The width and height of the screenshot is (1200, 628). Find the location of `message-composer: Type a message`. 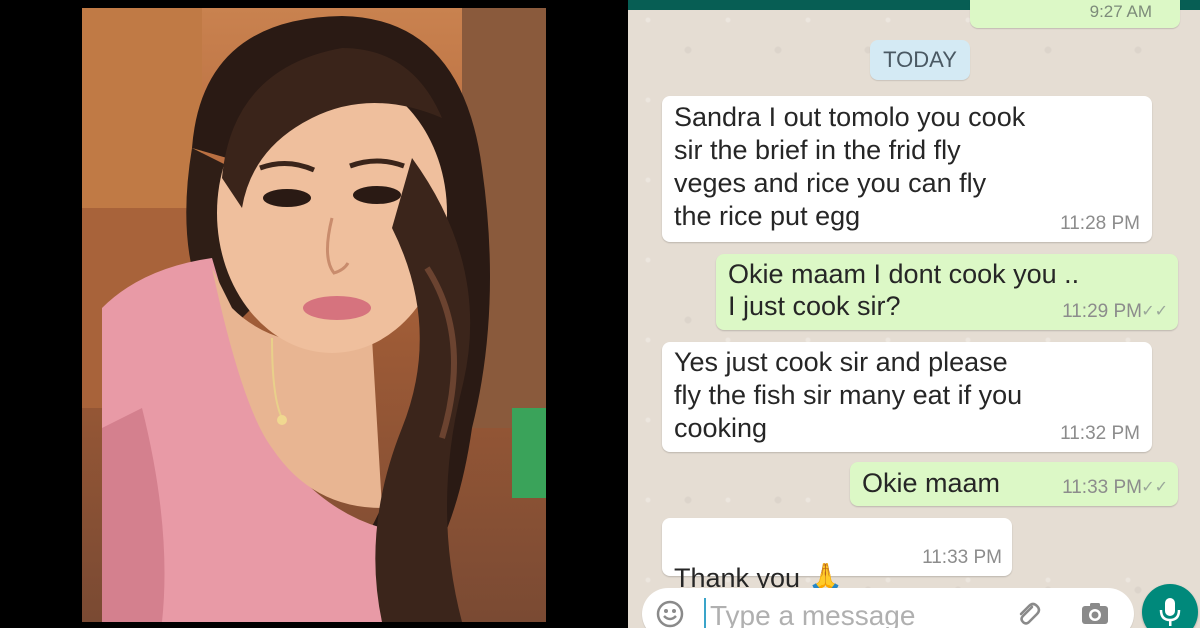

message-composer: Type a message is located at coordinates (888, 608).